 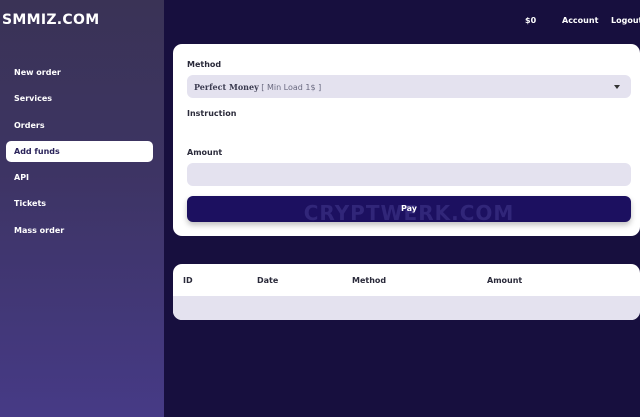 What do you see at coordinates (204, 64) in the screenshot?
I see `method-label: Method` at bounding box center [204, 64].